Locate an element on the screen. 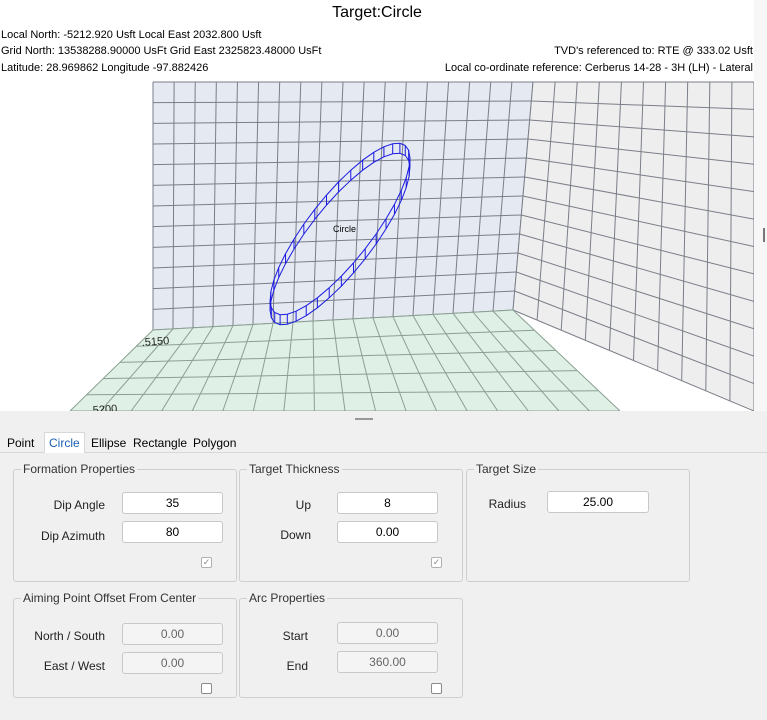 The height and width of the screenshot is (720, 767). scrollbar-grip is located at coordinates (764, 235).